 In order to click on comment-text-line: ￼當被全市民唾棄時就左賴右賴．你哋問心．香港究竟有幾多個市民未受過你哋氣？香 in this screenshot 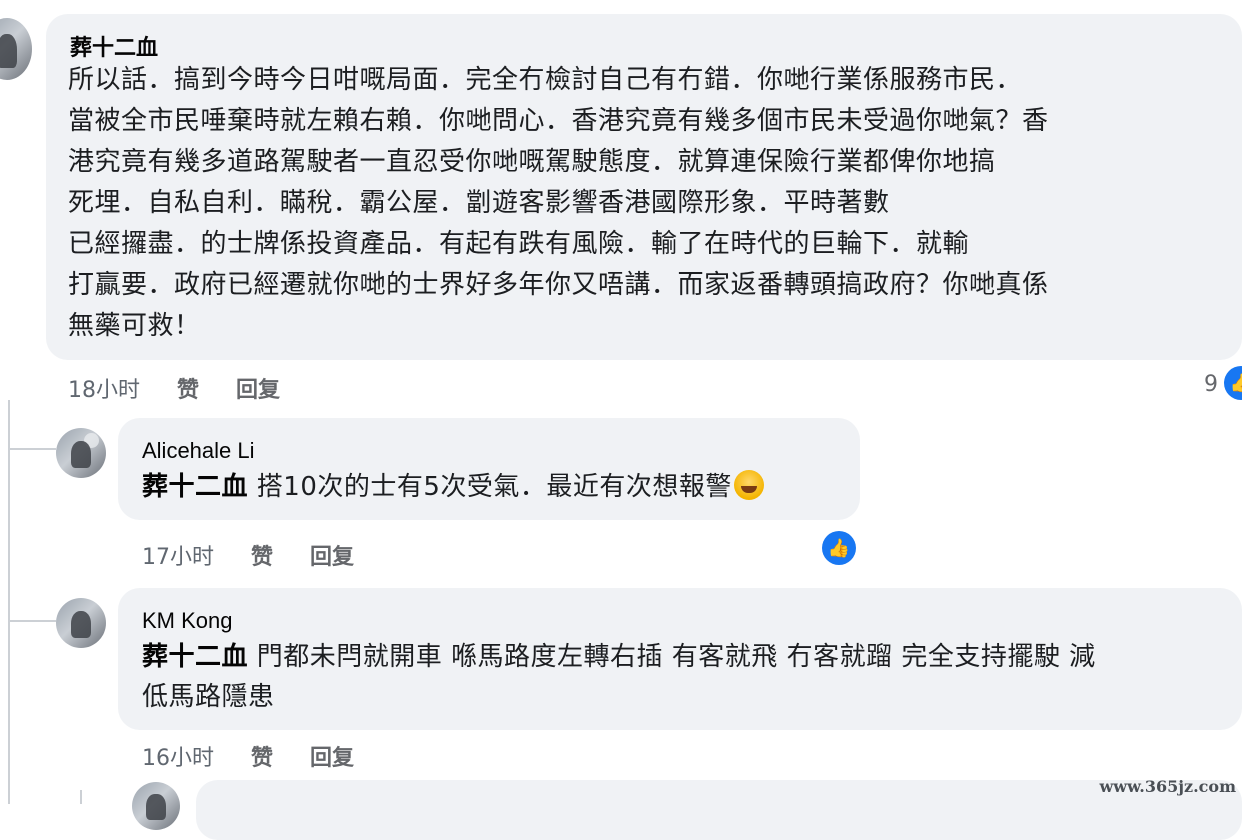, I will do `click(558, 121)`.